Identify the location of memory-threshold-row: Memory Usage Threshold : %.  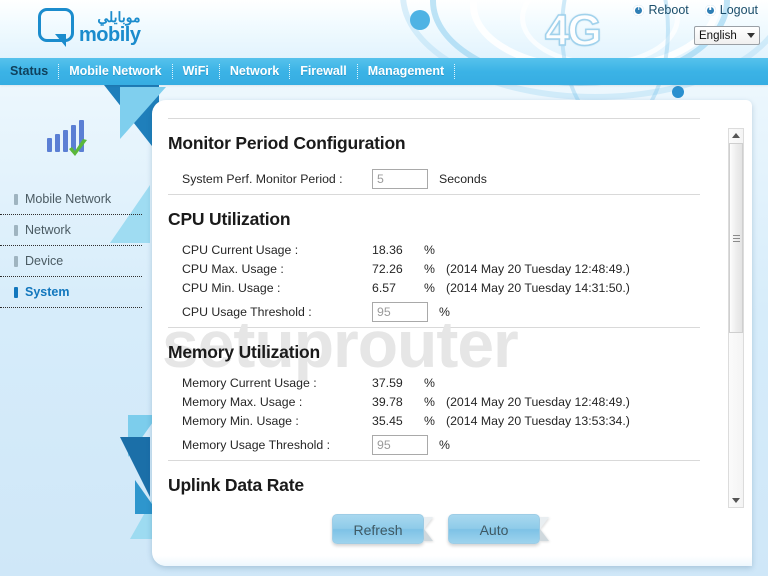
(451, 445).